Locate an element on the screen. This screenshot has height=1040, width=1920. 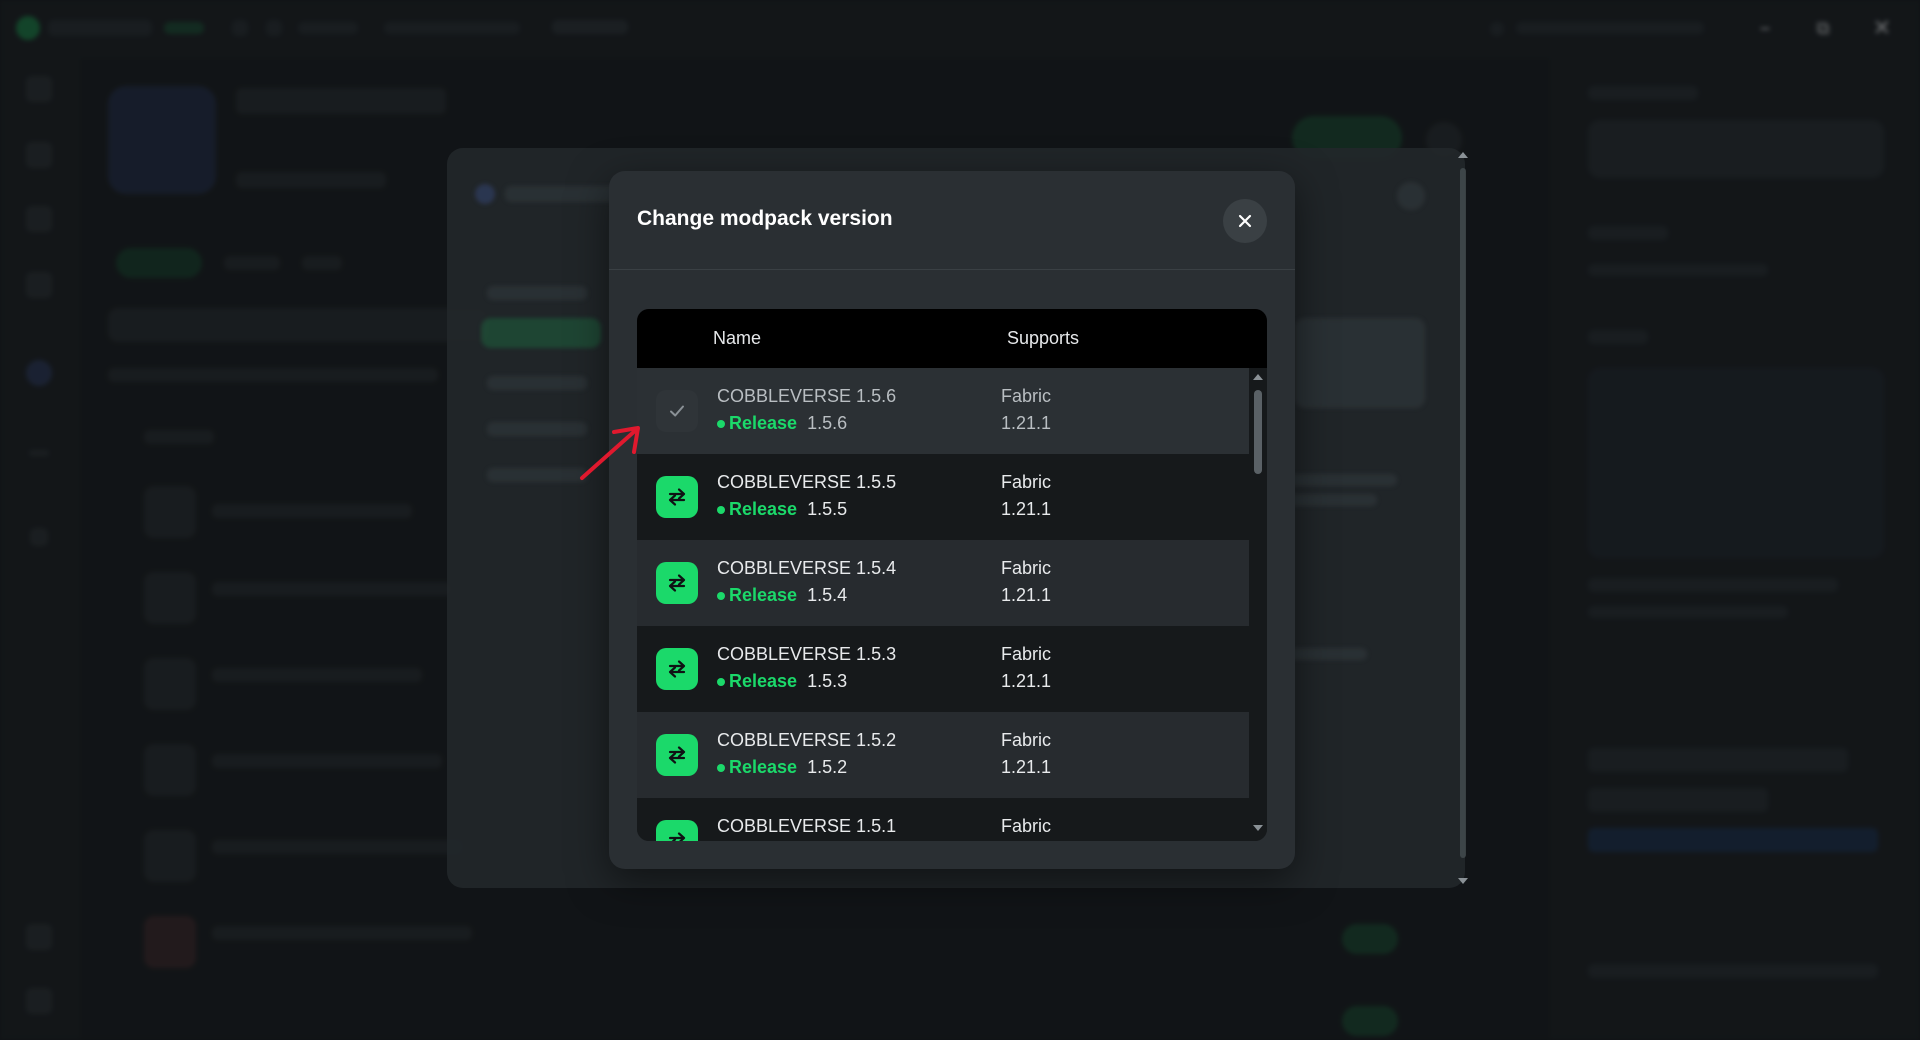
version-channel: Release 1.5.4 is located at coordinates (782, 595).